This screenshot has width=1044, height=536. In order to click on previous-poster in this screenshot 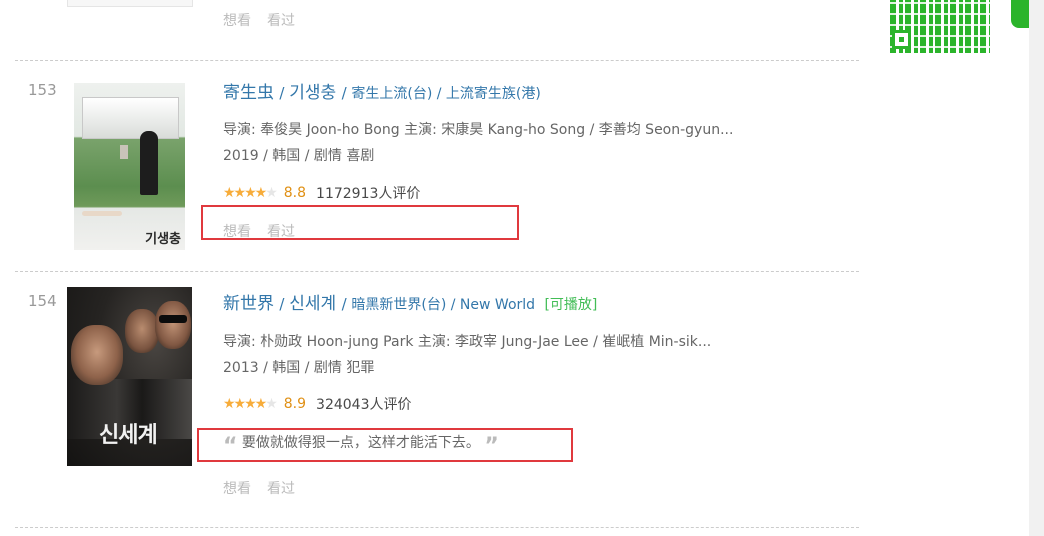, I will do `click(130, 3)`.